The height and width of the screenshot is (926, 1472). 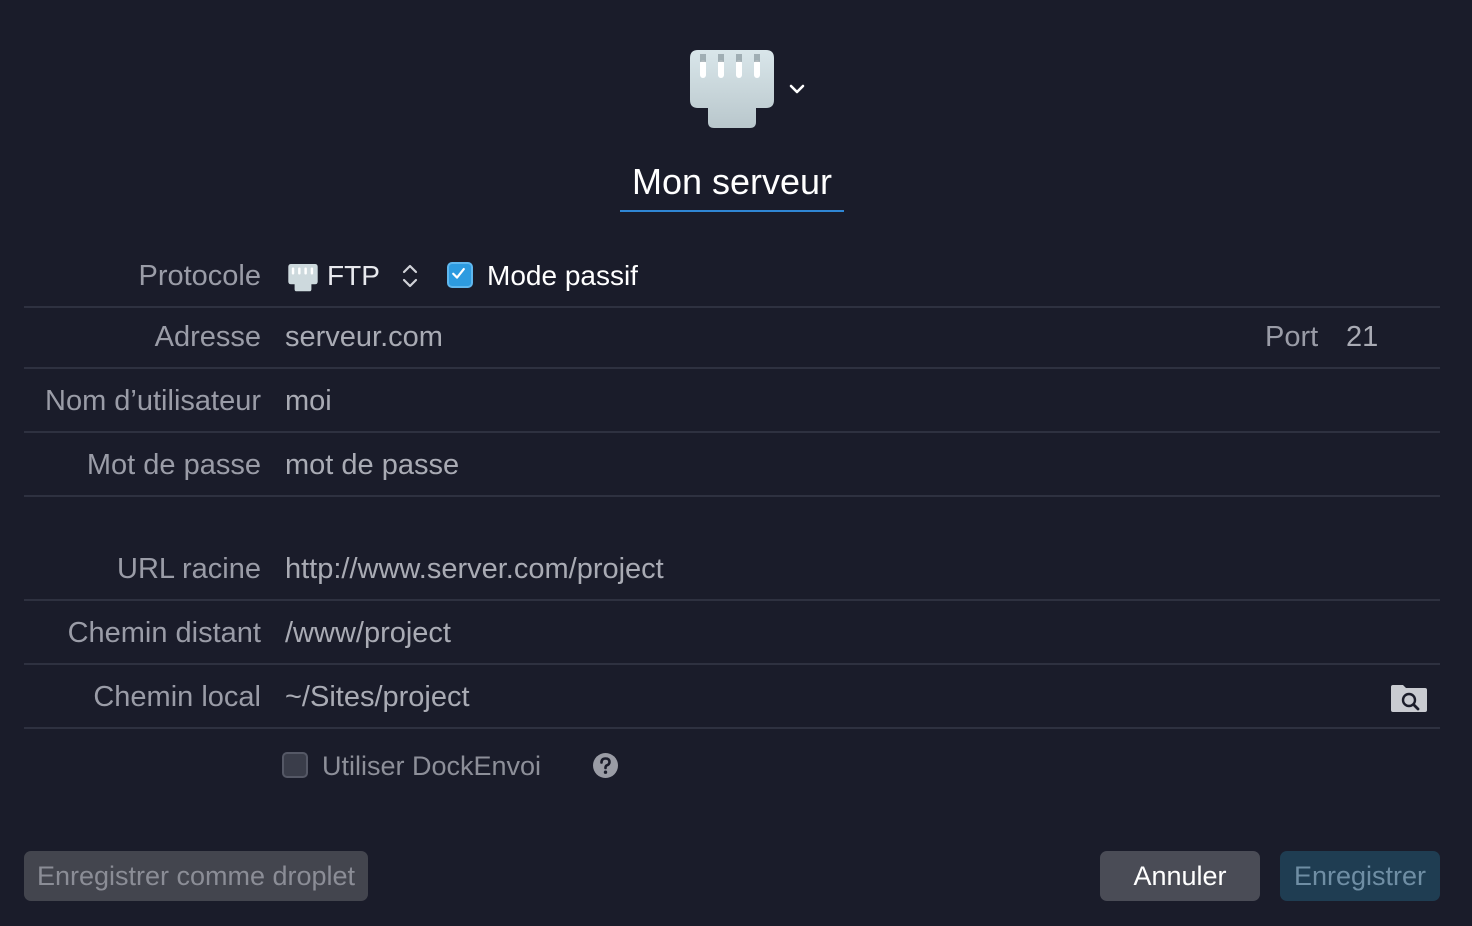 I want to click on address-label: Adresse, so click(x=207, y=337).